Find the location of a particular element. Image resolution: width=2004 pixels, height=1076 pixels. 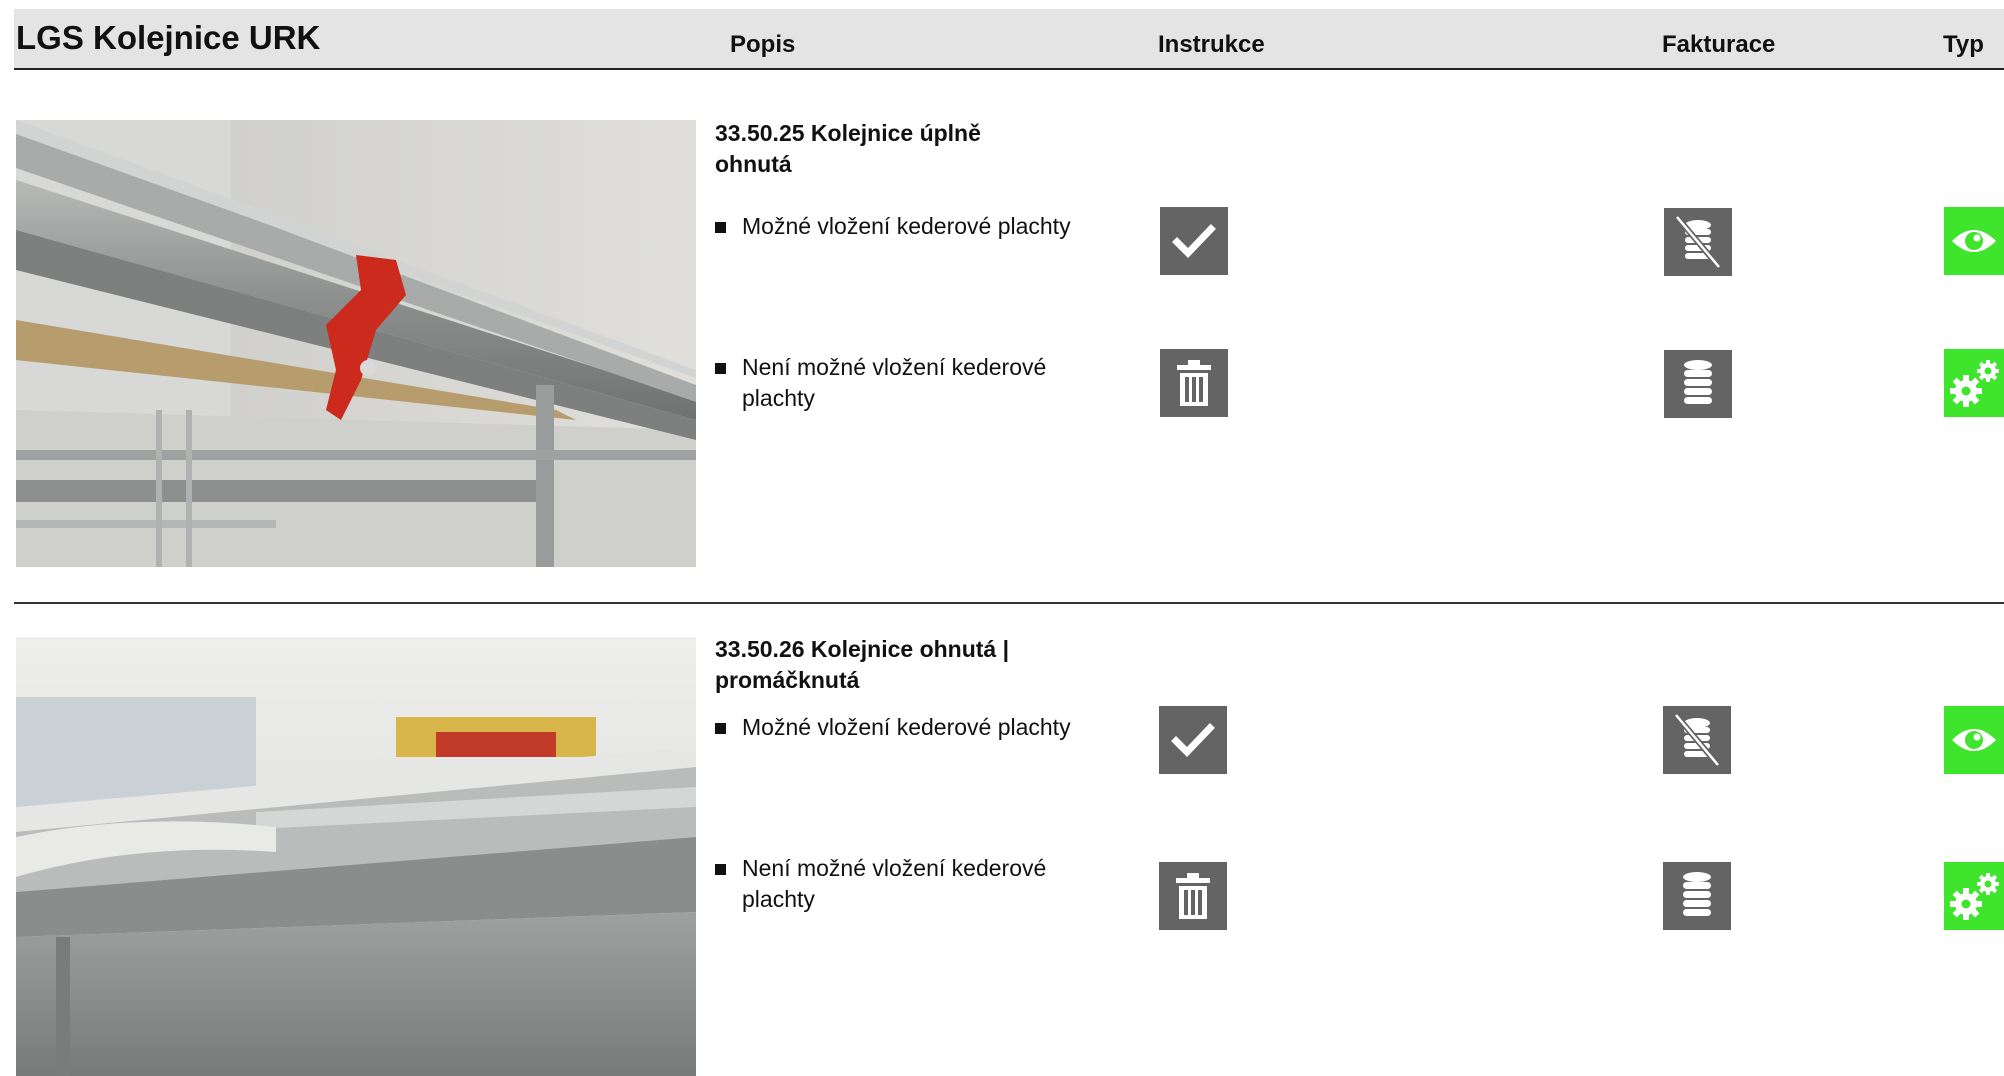

column-header-instrukce: Instrukce is located at coordinates (1211, 44).